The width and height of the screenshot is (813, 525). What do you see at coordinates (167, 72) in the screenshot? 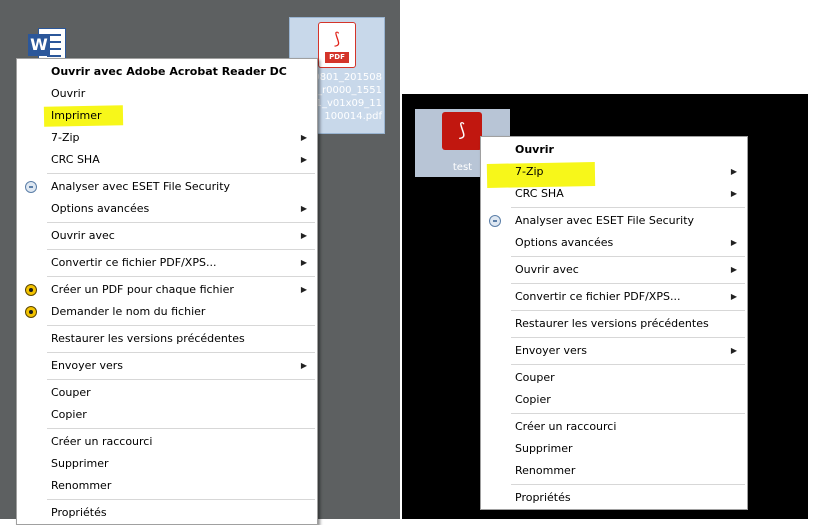
I see `menu-item-open-with-acrobat: Ouvrir avec Adobe Acrobat Reader DC` at bounding box center [167, 72].